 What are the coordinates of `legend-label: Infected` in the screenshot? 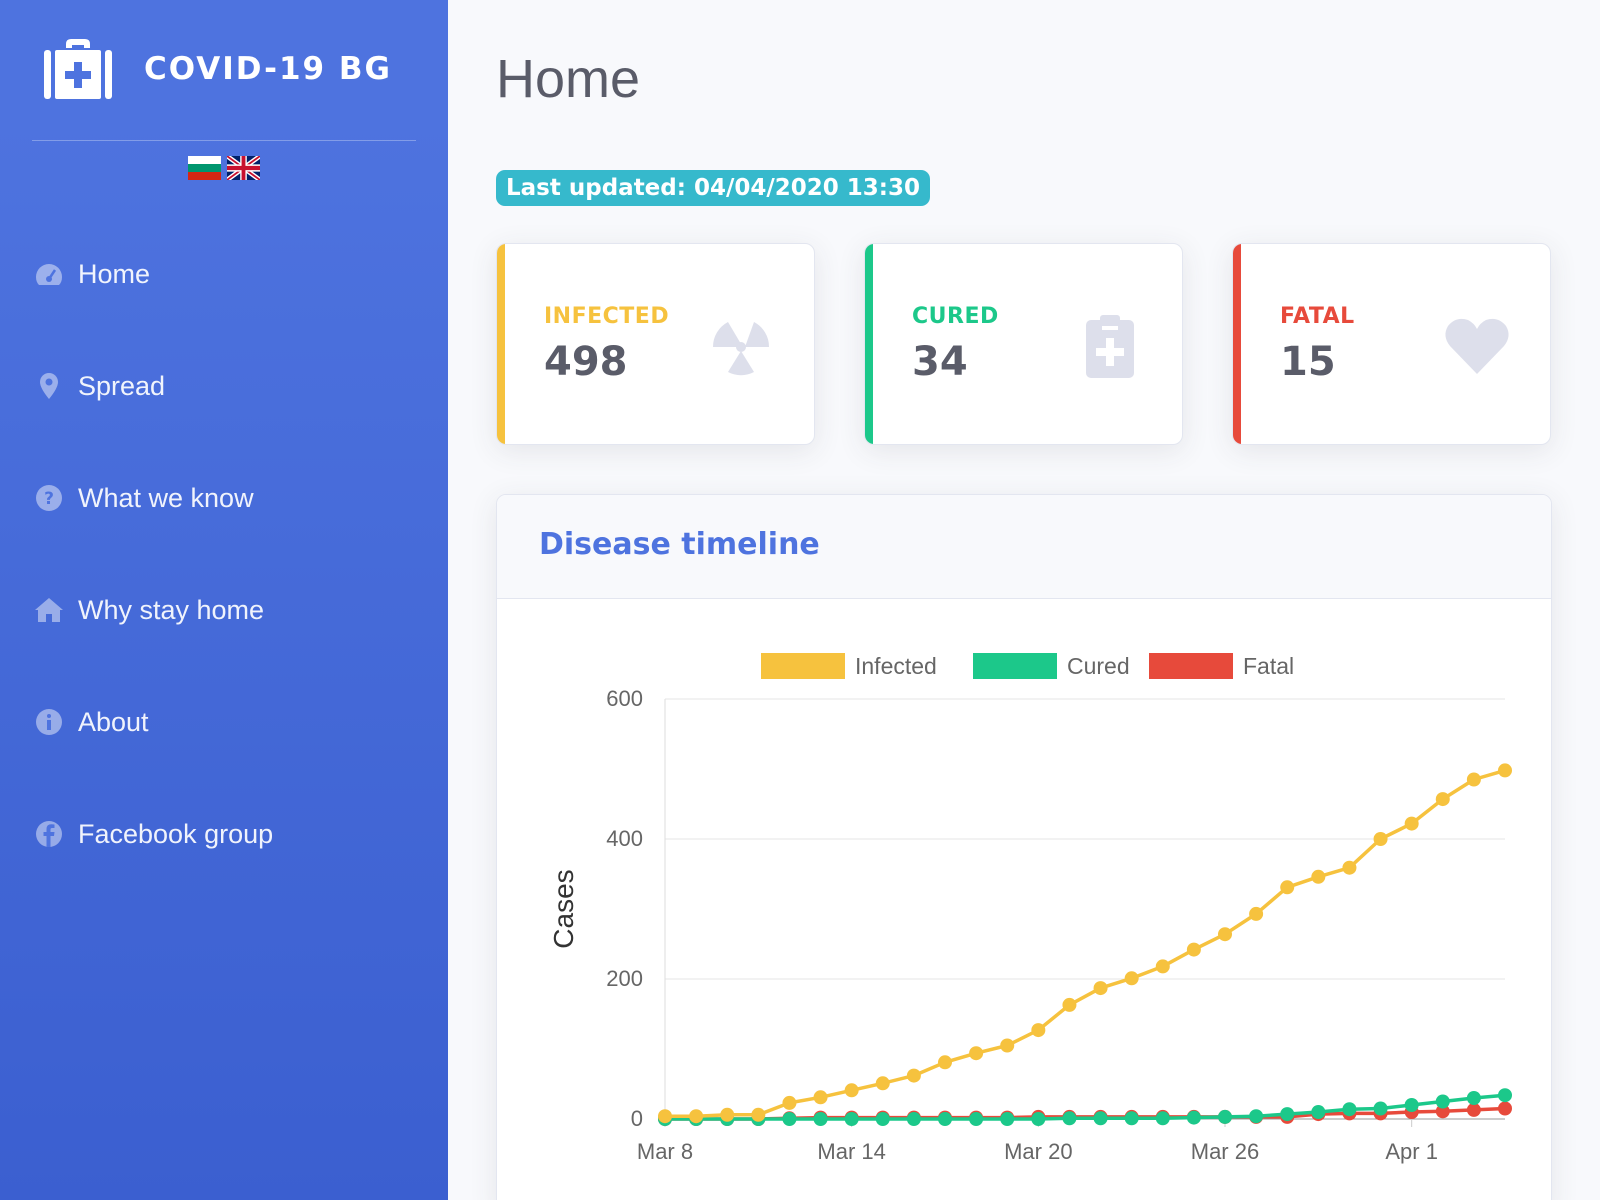 It's located at (896, 666).